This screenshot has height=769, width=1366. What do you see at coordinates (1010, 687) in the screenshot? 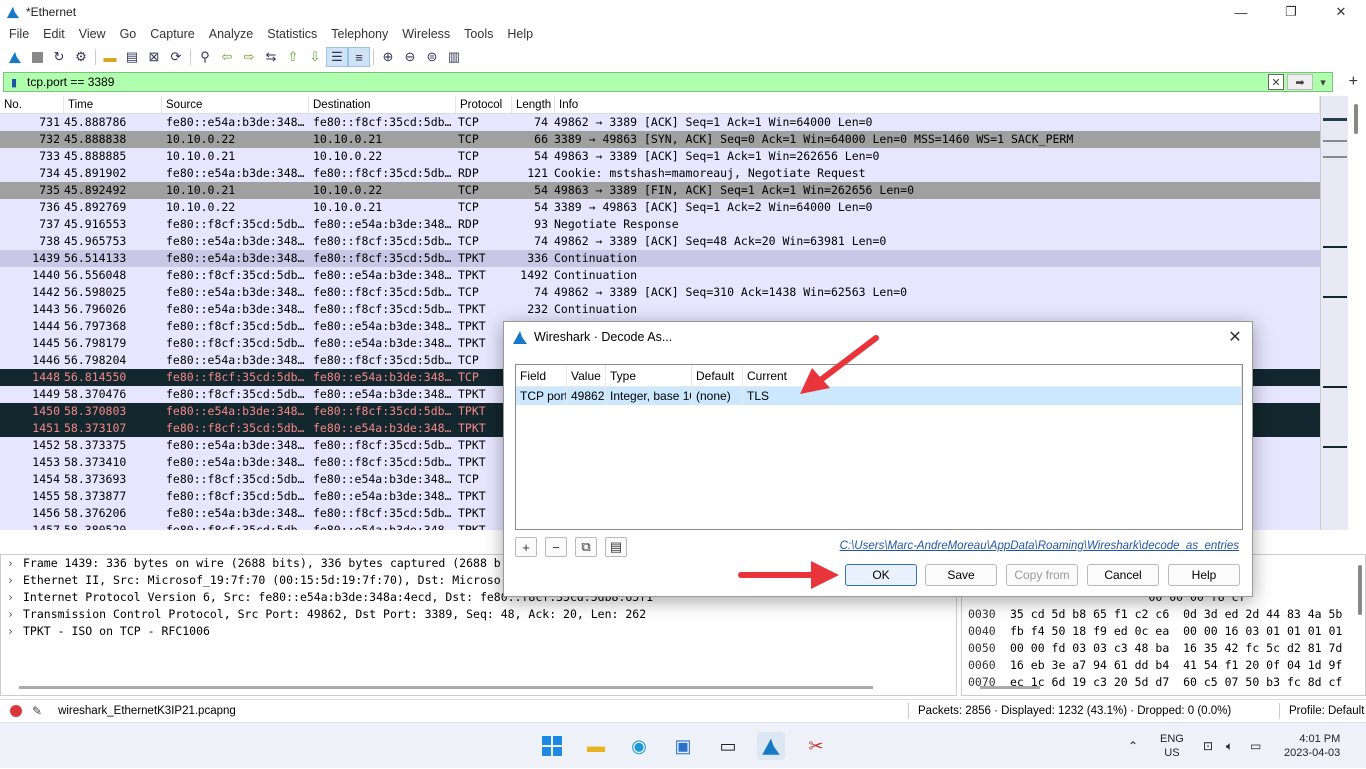
I see `bytes-hscrollbar` at bounding box center [1010, 687].